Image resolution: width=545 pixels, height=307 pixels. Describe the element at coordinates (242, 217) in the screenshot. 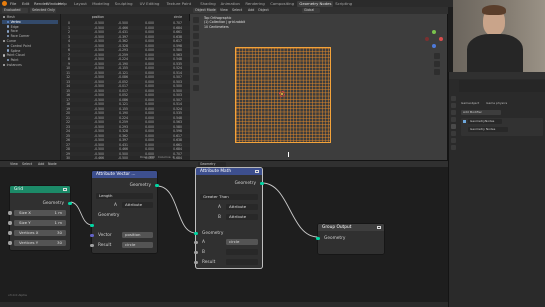

I see `math-b-type-dropdown: Attribute` at that location.